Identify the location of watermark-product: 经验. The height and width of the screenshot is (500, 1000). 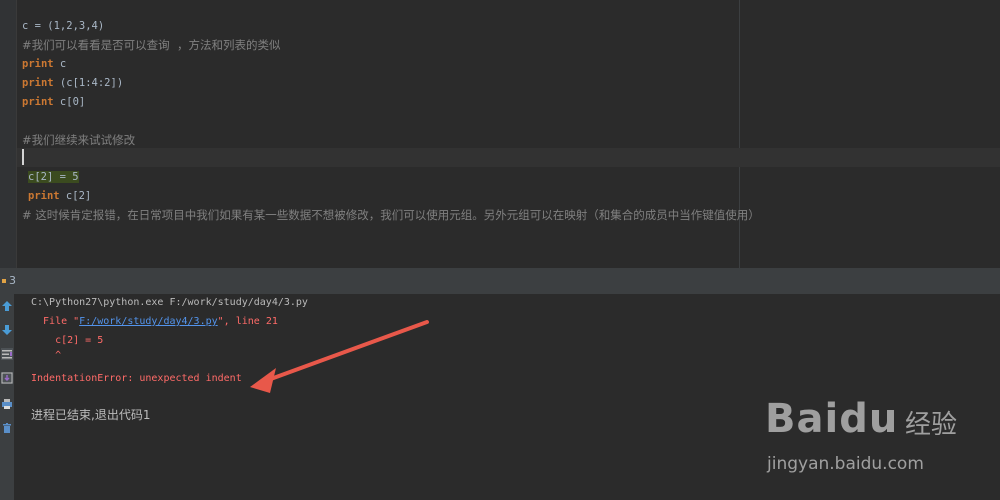
(931, 425).